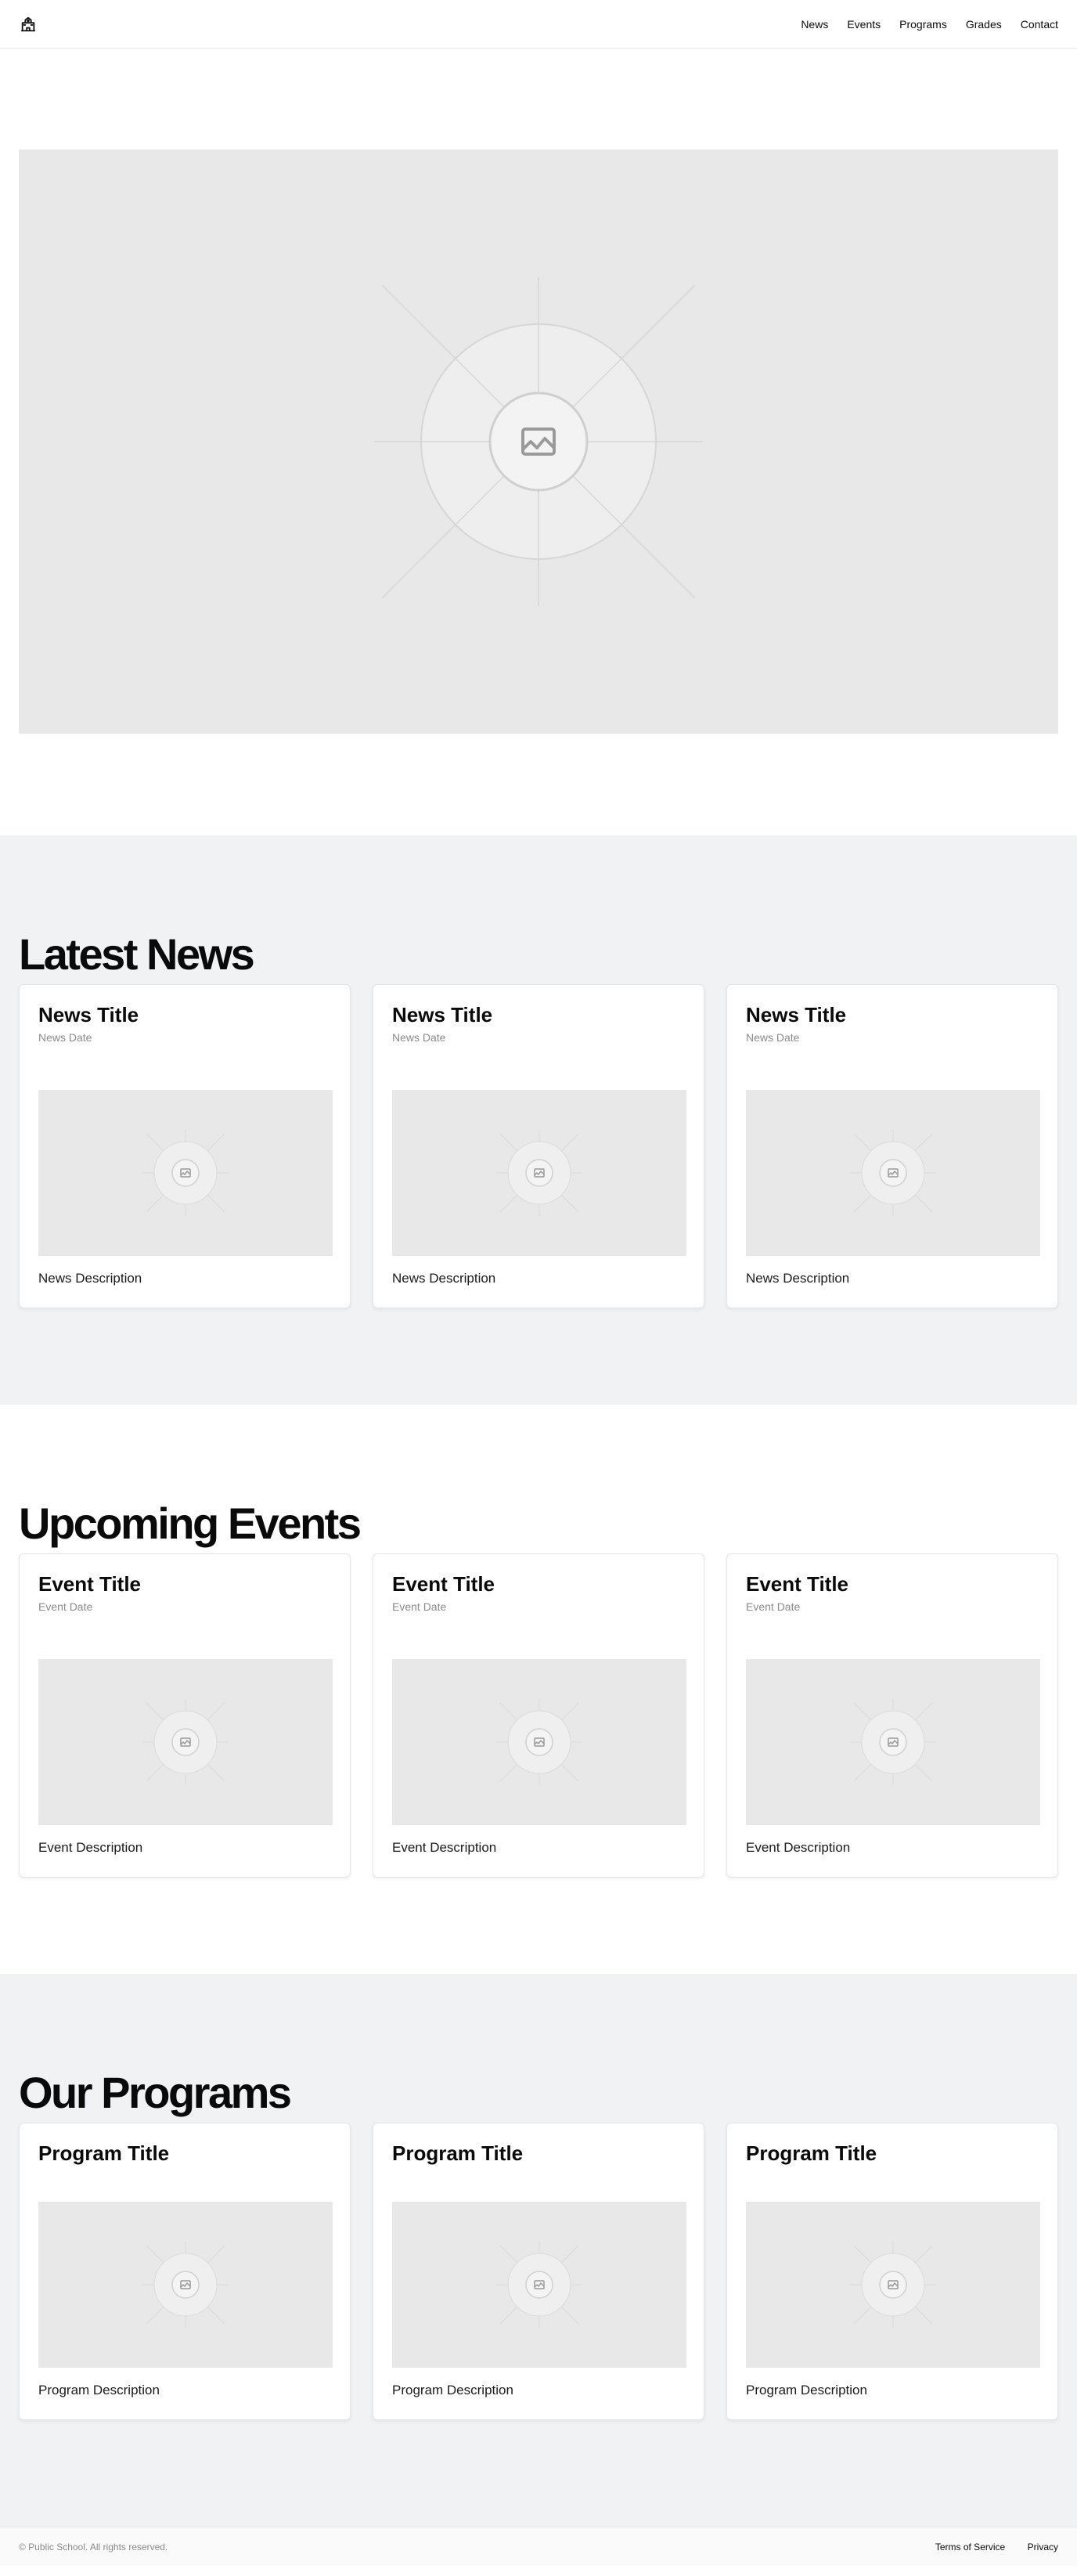  Describe the element at coordinates (984, 24) in the screenshot. I see `nav-grades: Grades` at that location.